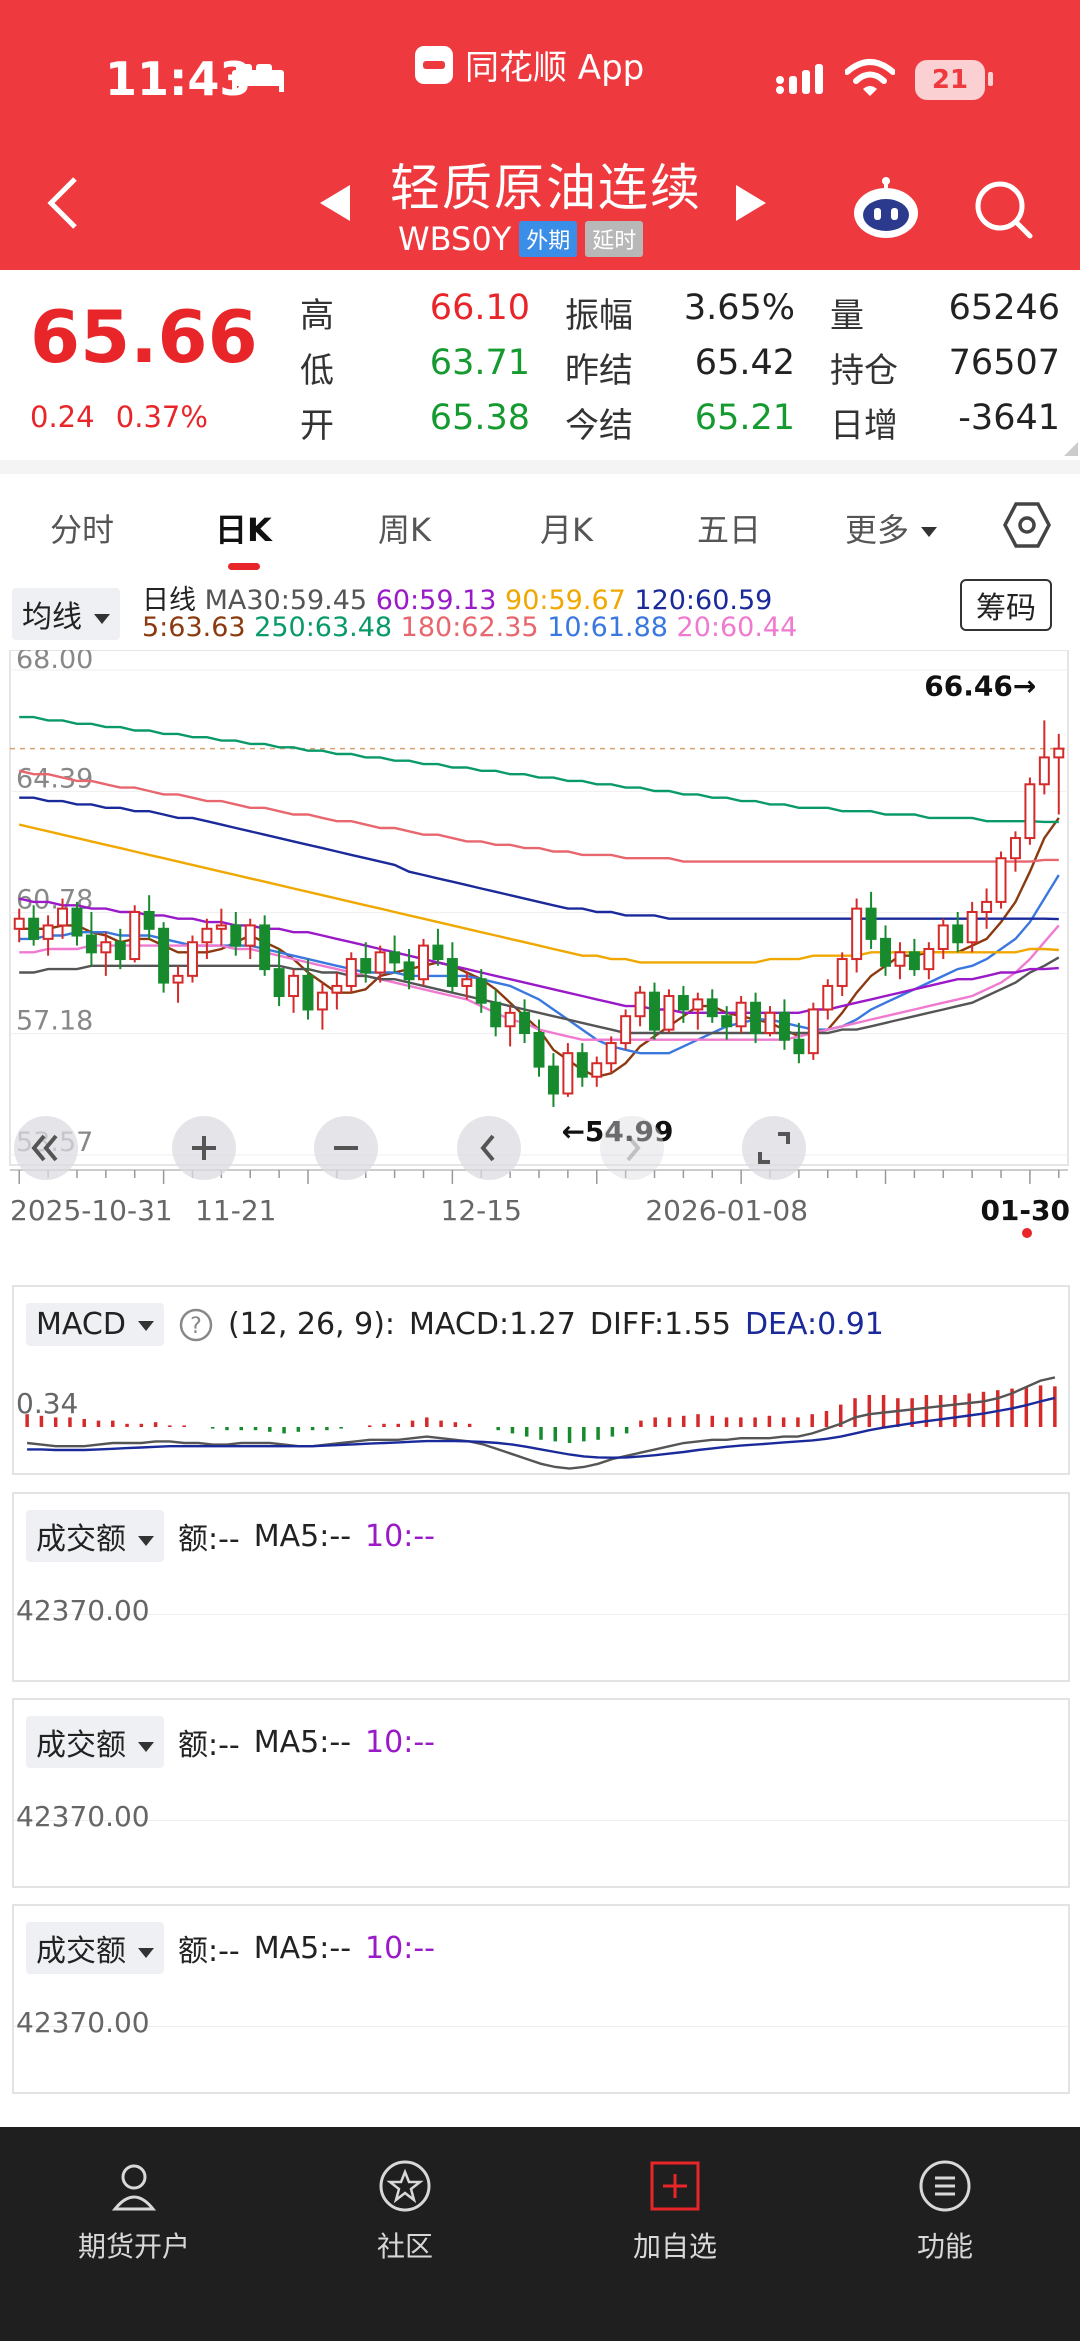  Describe the element at coordinates (317, 426) in the screenshot. I see `open-label: 开` at that location.